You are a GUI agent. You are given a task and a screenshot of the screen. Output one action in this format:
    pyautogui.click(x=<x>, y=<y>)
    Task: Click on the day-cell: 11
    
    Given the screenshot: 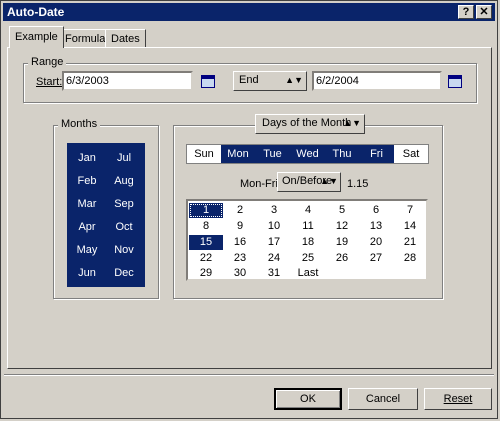 What is the action you would take?
    pyautogui.click(x=308, y=226)
    